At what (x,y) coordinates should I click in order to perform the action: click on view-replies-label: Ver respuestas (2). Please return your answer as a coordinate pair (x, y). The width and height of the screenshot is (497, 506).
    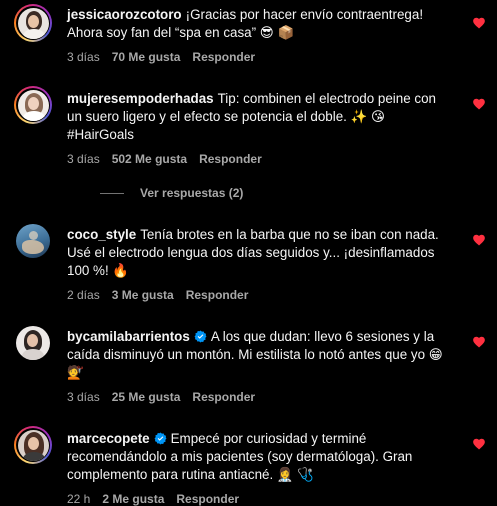
    Looking at the image, I should click on (192, 193).